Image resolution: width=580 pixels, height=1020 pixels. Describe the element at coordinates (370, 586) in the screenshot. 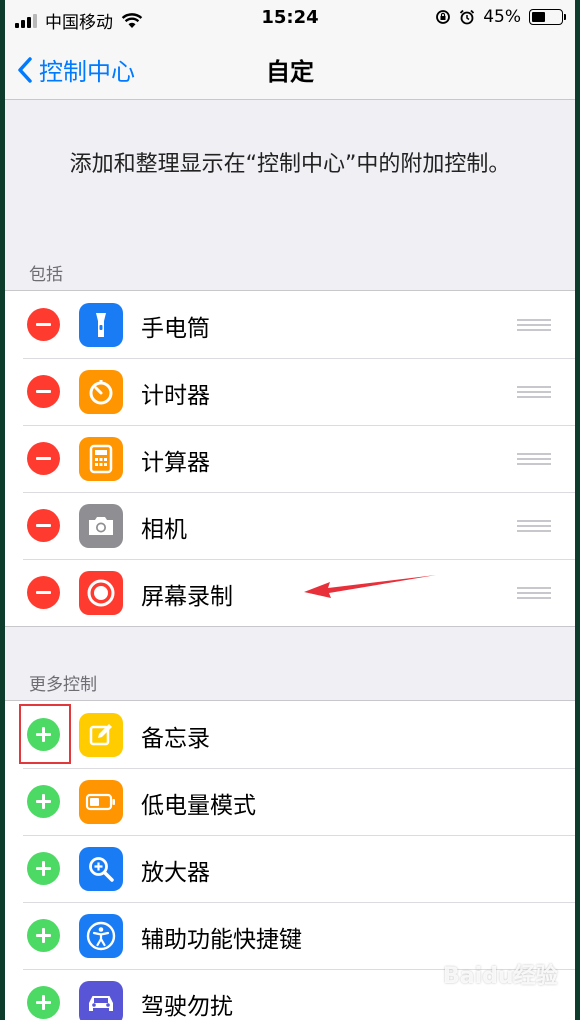

I see `red-arrow-annotation` at that location.